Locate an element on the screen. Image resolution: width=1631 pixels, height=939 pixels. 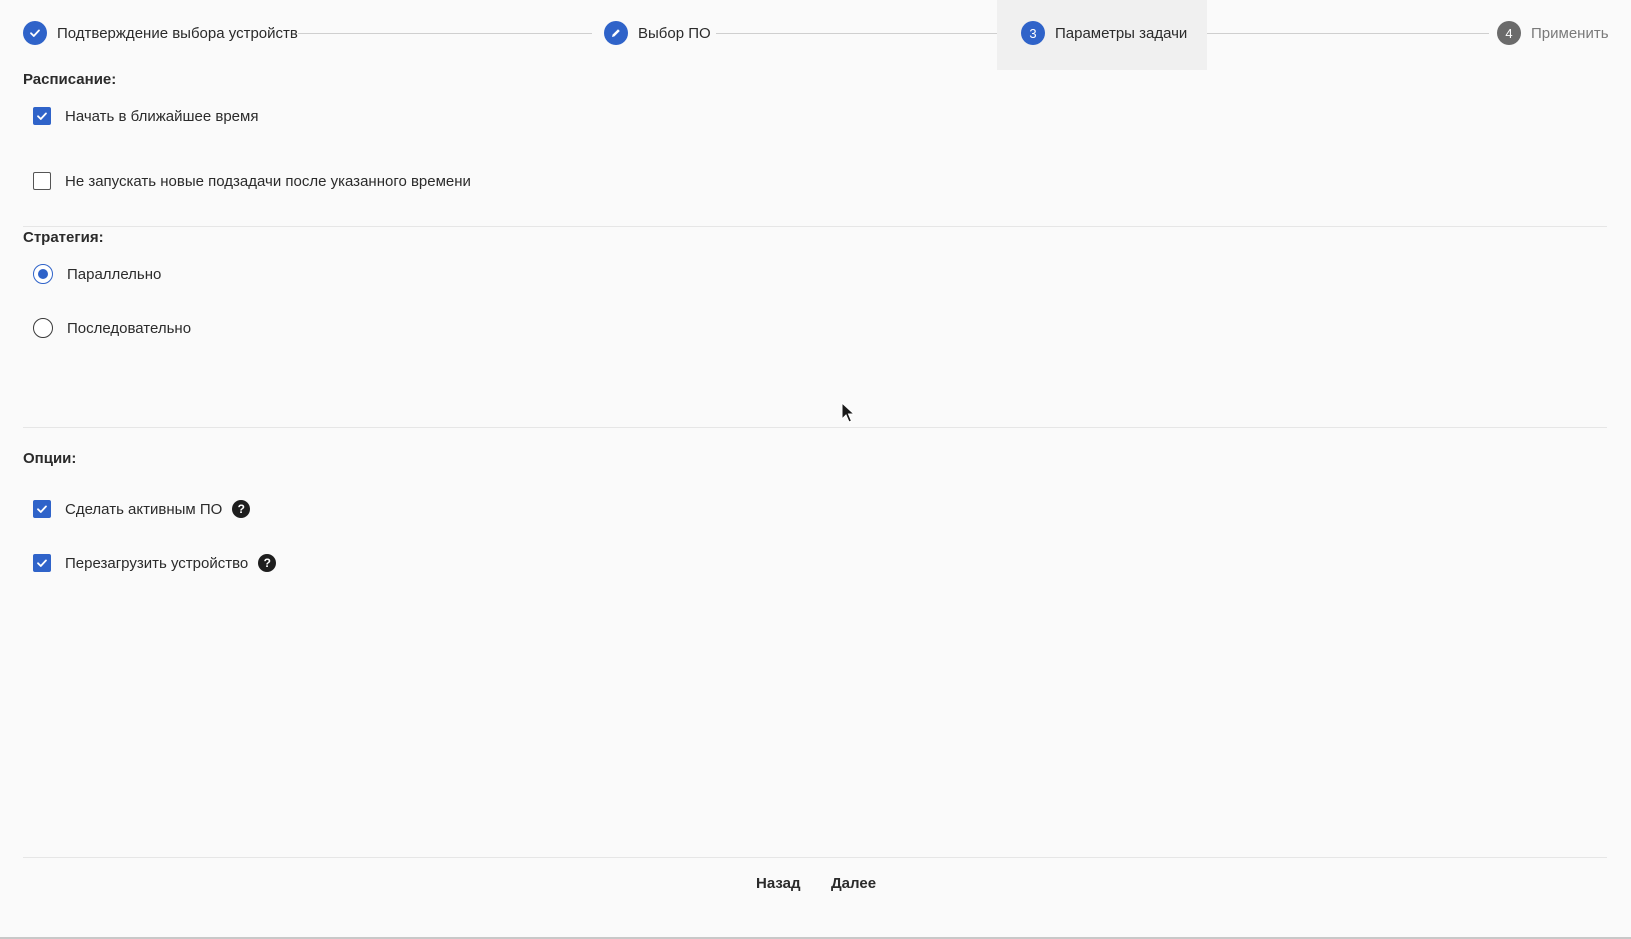
sequential-option: Последовательно is located at coordinates (112, 328).